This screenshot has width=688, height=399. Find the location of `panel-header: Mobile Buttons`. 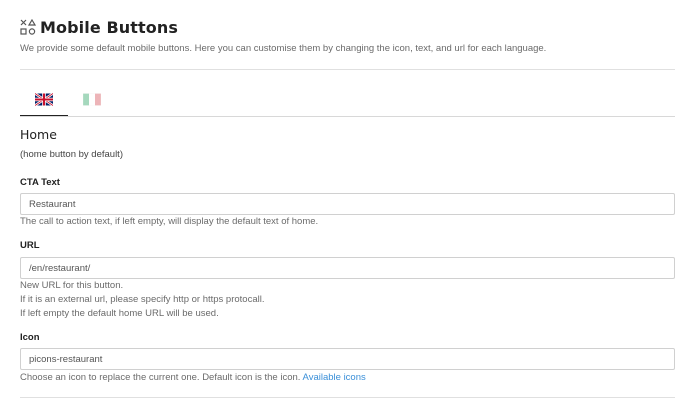

panel-header: Mobile Buttons is located at coordinates (99, 27).